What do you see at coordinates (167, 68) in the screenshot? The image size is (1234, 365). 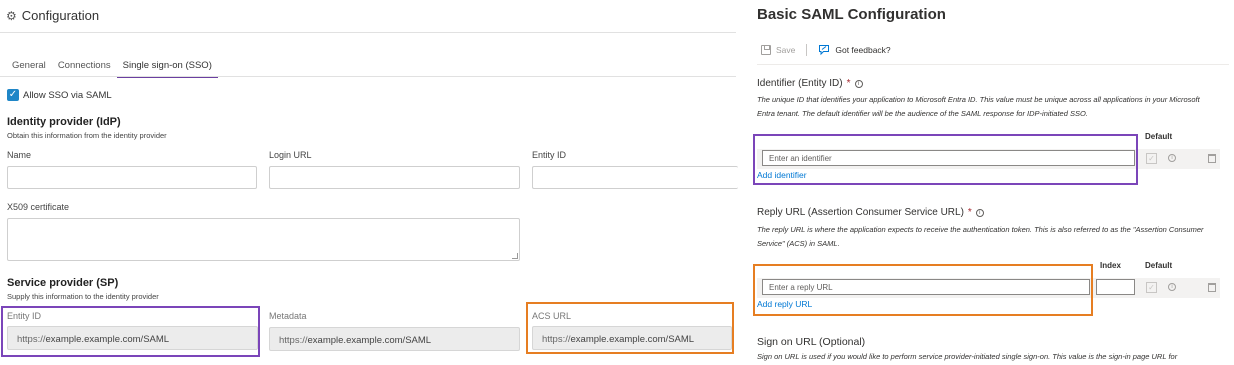 I see `tab-single-sign-on: Single sign-on (SSO)` at bounding box center [167, 68].